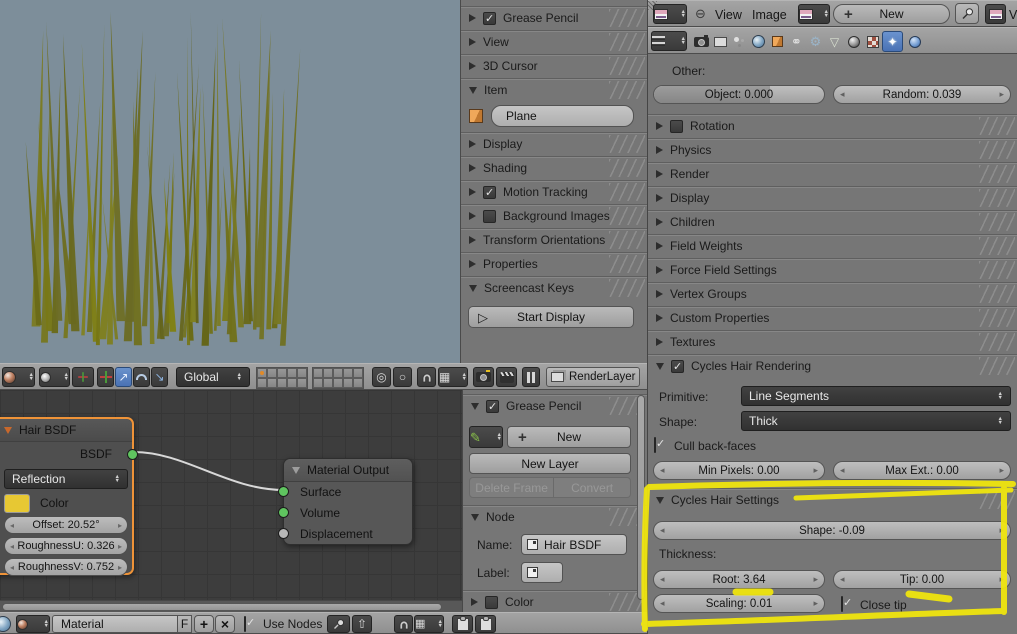 Image resolution: width=1017 pixels, height=634 pixels. What do you see at coordinates (554, 263) in the screenshot?
I see `panel-properties: Properties` at bounding box center [554, 263].